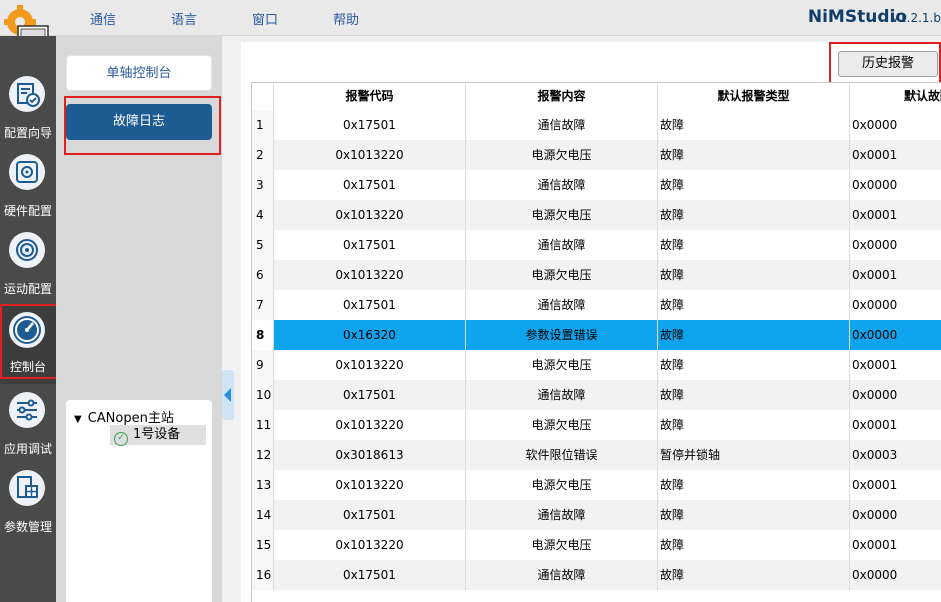 The width and height of the screenshot is (941, 602). Describe the element at coordinates (263, 305) in the screenshot. I see `row-number: 7` at that location.